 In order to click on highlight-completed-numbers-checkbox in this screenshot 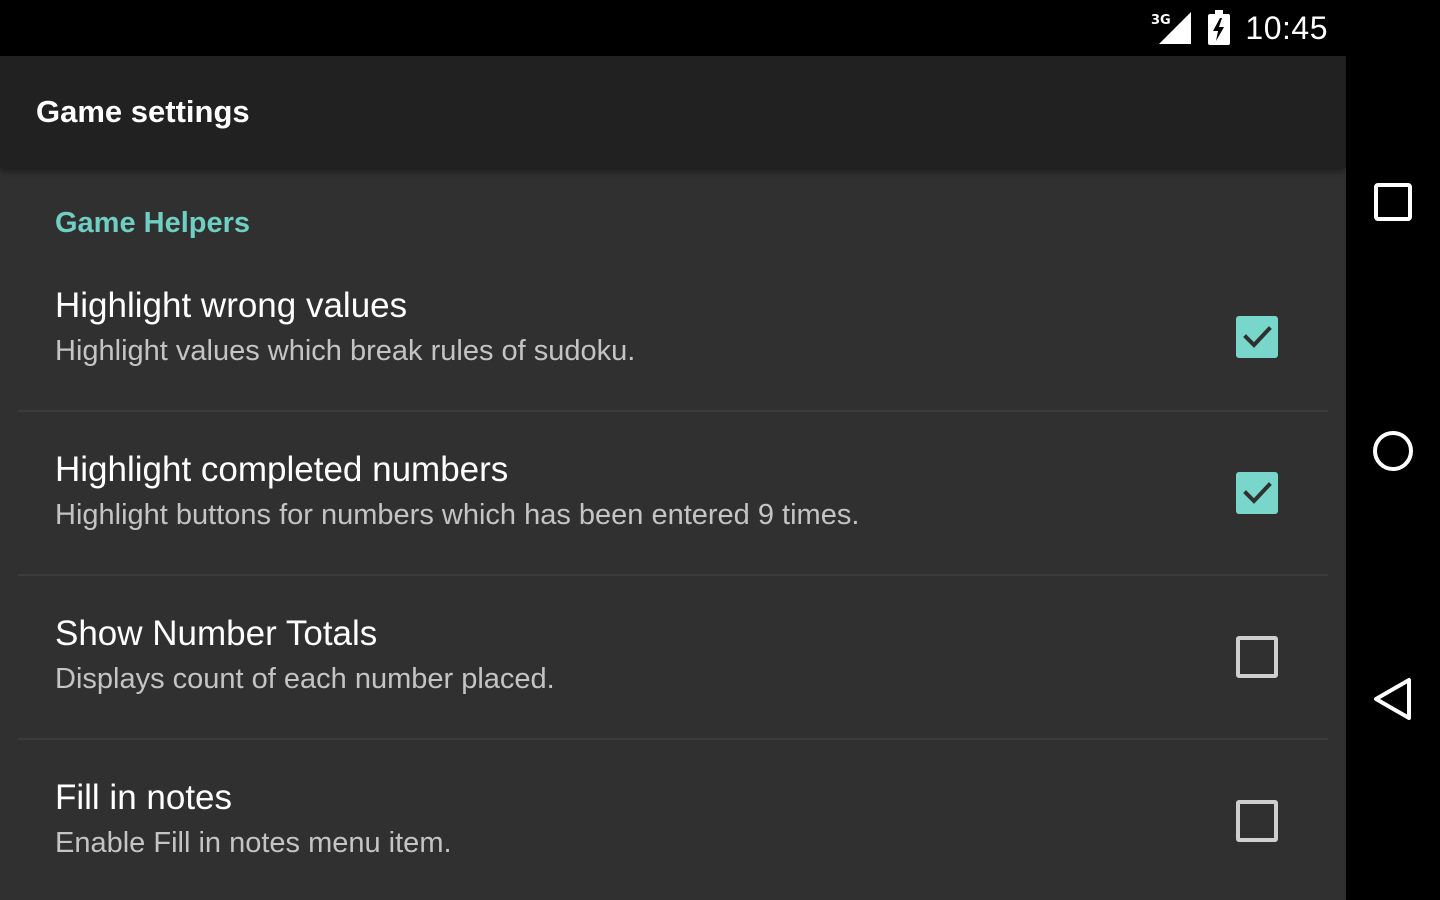, I will do `click(1257, 493)`.